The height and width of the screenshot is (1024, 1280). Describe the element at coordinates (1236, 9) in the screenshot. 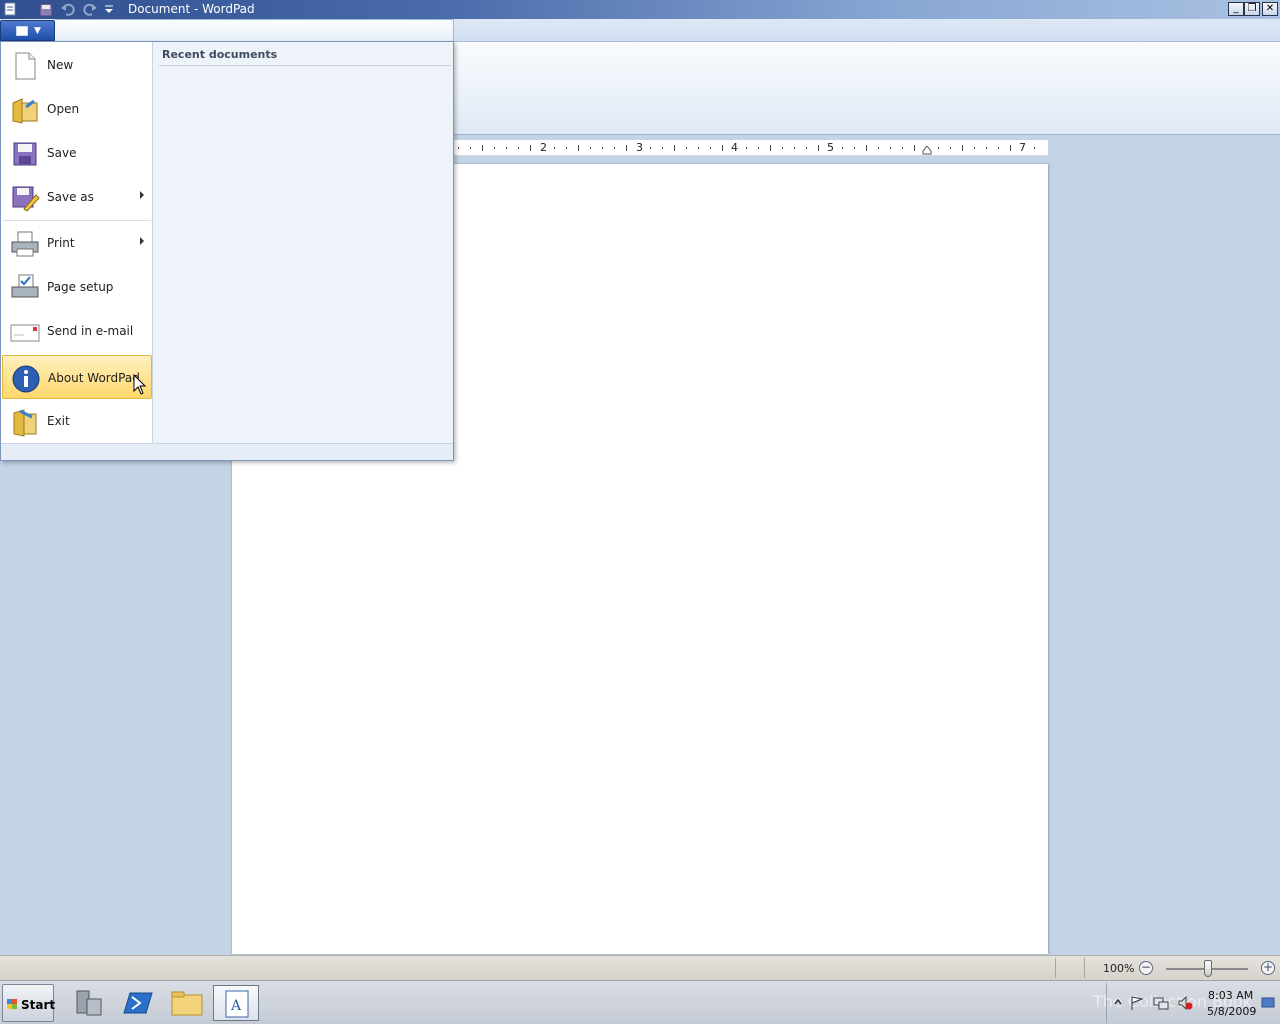

I see `minimize-button: _` at that location.